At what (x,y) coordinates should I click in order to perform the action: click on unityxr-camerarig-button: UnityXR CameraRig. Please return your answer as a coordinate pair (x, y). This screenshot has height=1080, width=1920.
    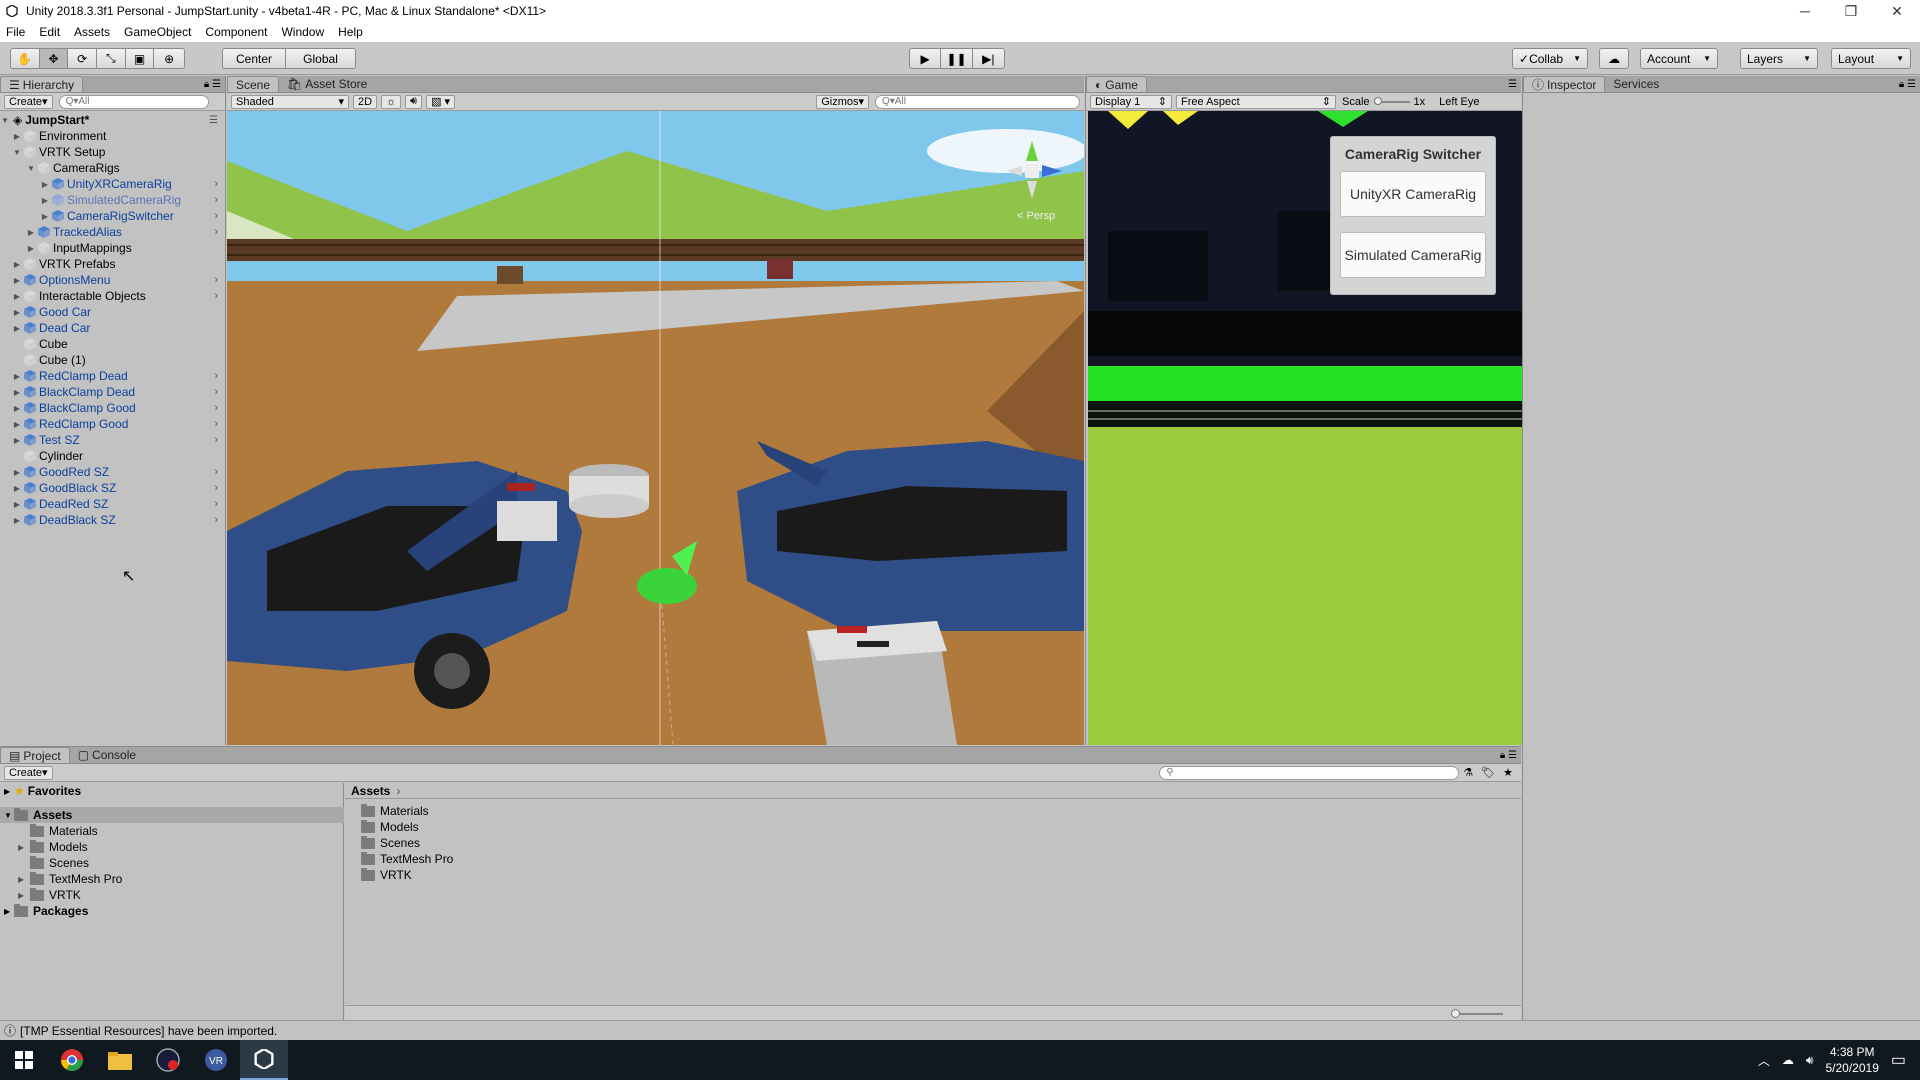
    Looking at the image, I should click on (1413, 194).